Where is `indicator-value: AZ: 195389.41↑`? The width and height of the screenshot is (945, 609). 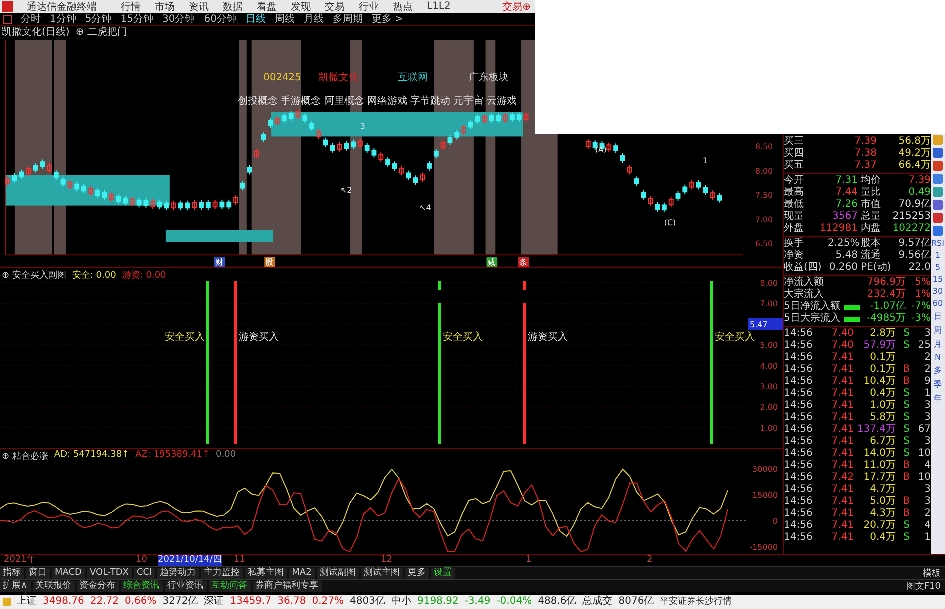
indicator-value: AZ: 195389.41↑ is located at coordinates (173, 456).